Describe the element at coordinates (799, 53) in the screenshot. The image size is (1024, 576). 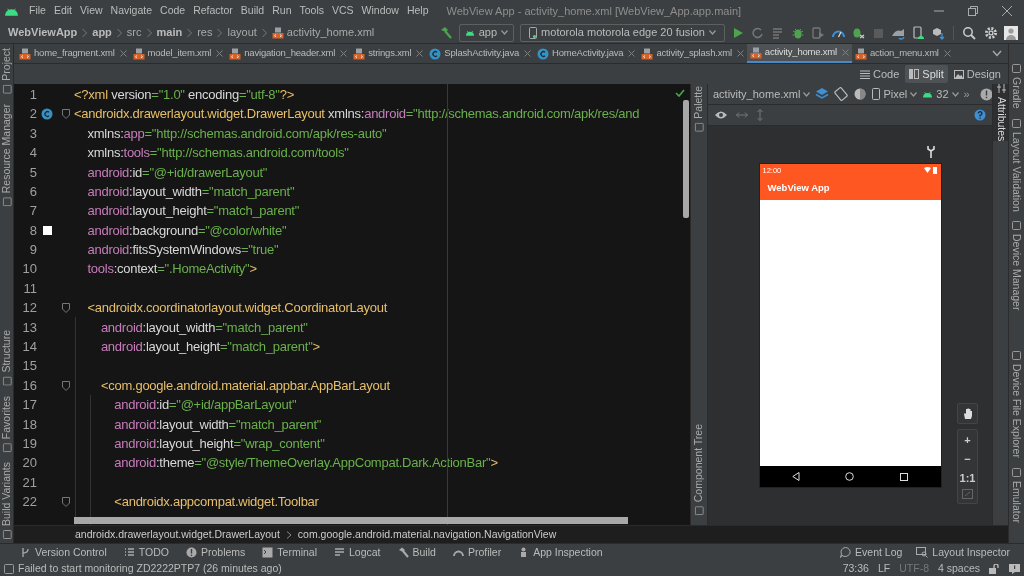
I see `editor-tab: activity_home.xml` at that location.